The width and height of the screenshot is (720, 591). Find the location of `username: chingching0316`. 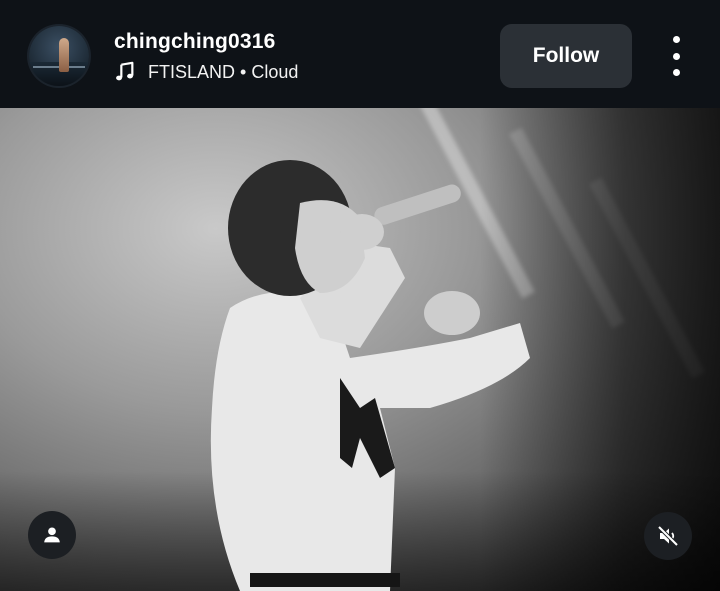

username: chingching0316 is located at coordinates (195, 42).